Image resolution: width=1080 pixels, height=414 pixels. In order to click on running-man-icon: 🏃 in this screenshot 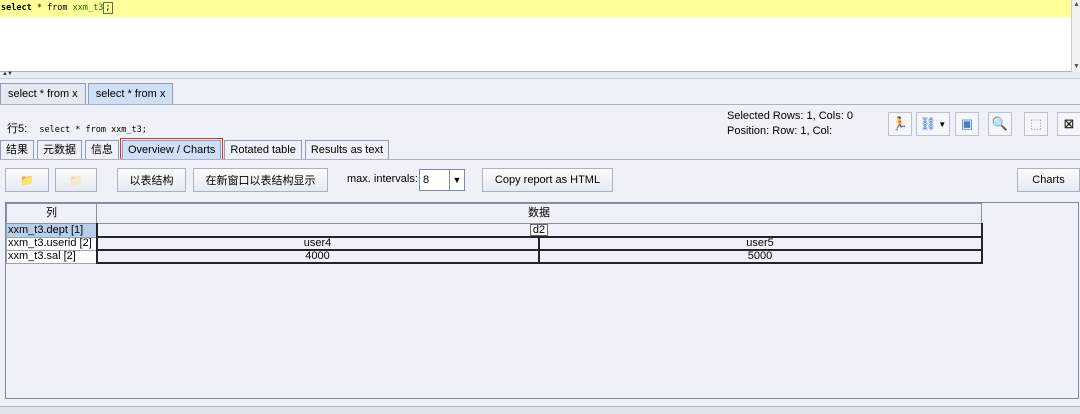, I will do `click(900, 123)`.